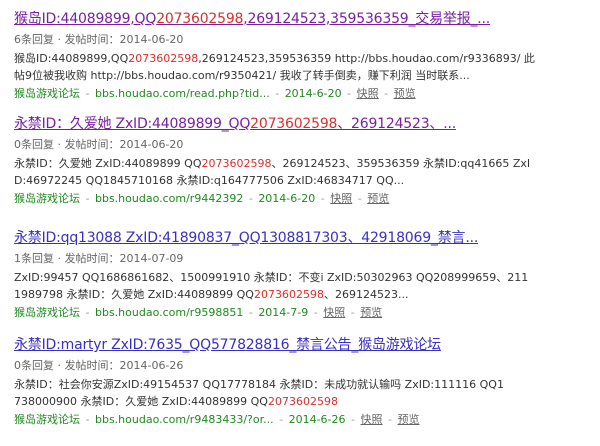  I want to click on result-meta: 6条回复 · 发帖时间：2014-06-20, so click(99, 39).